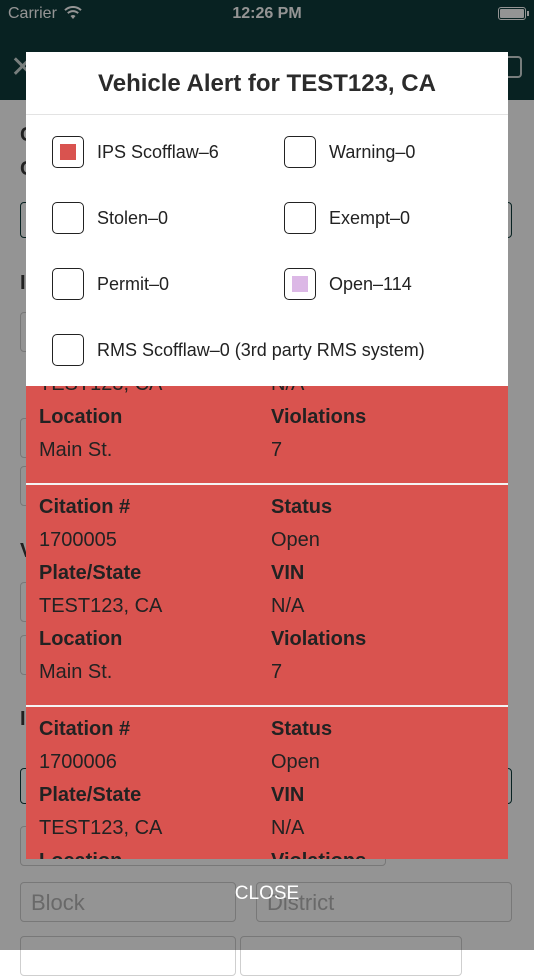 This screenshot has width=534, height=976. What do you see at coordinates (300, 152) in the screenshot?
I see `checkbox-warning` at bounding box center [300, 152].